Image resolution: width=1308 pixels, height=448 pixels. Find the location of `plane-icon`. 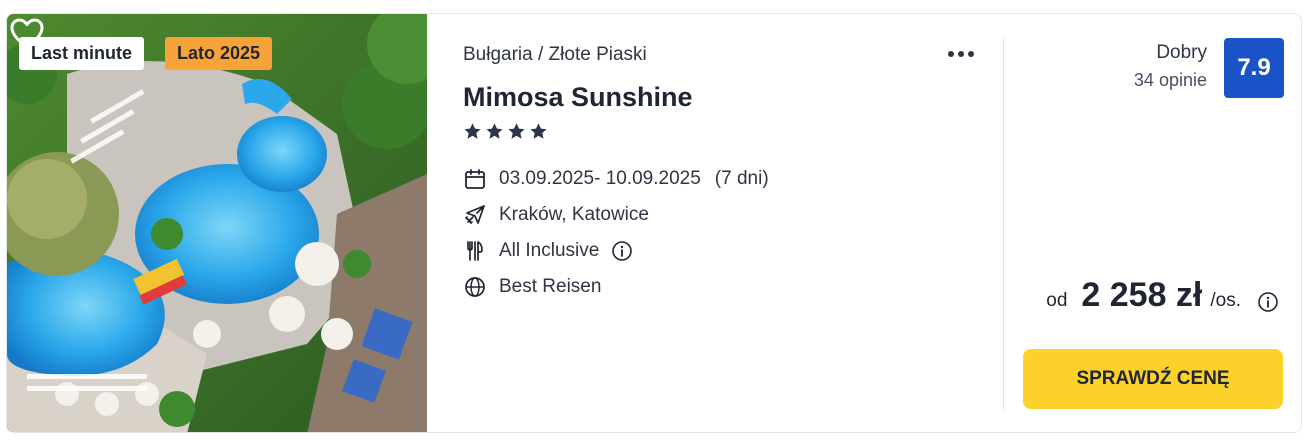

plane-icon is located at coordinates (475, 214).